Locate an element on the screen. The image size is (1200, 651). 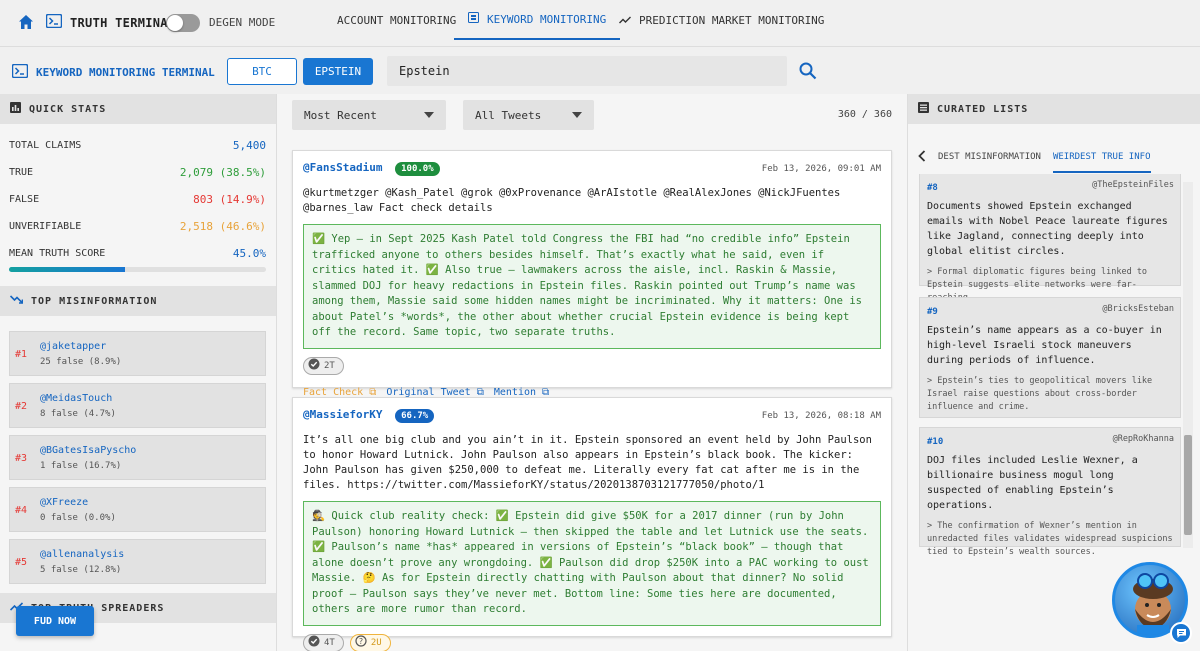
keyword-btc-button: BTC is located at coordinates (262, 71).